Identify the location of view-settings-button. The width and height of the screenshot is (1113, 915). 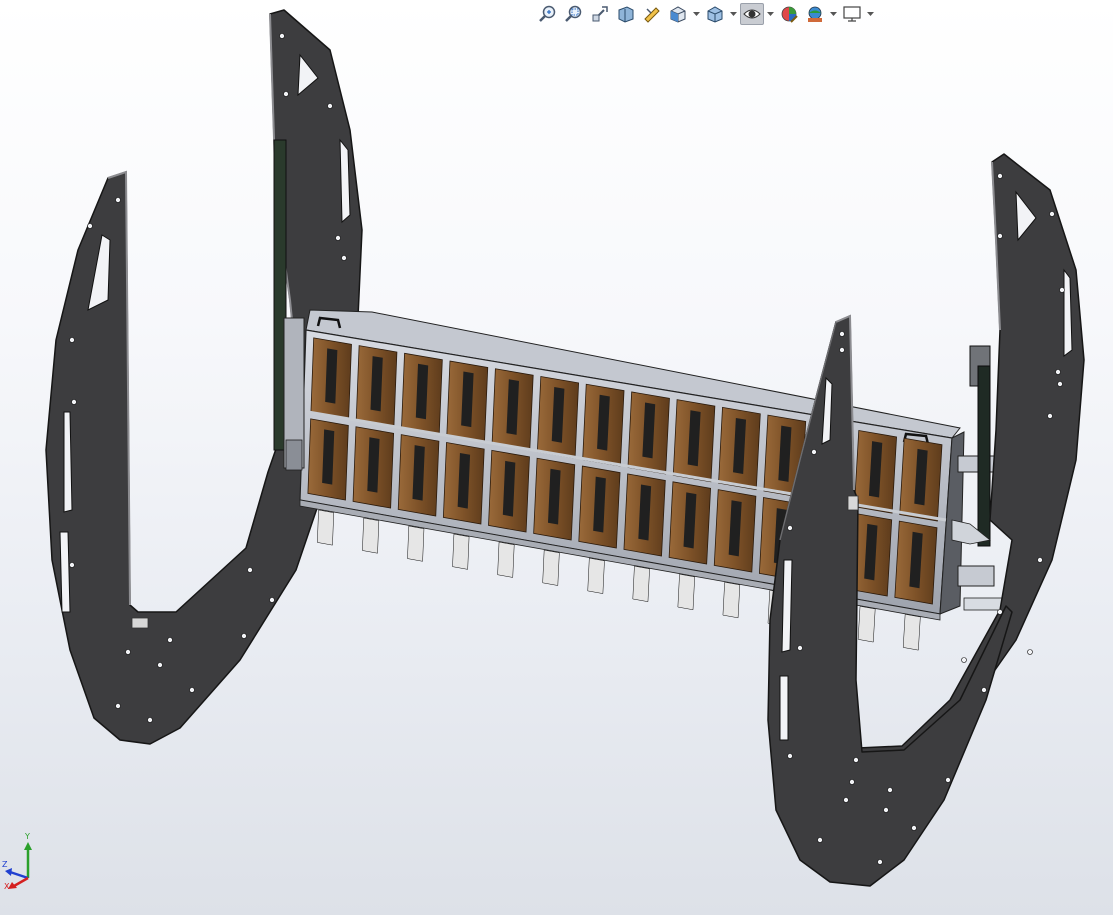
(852, 14).